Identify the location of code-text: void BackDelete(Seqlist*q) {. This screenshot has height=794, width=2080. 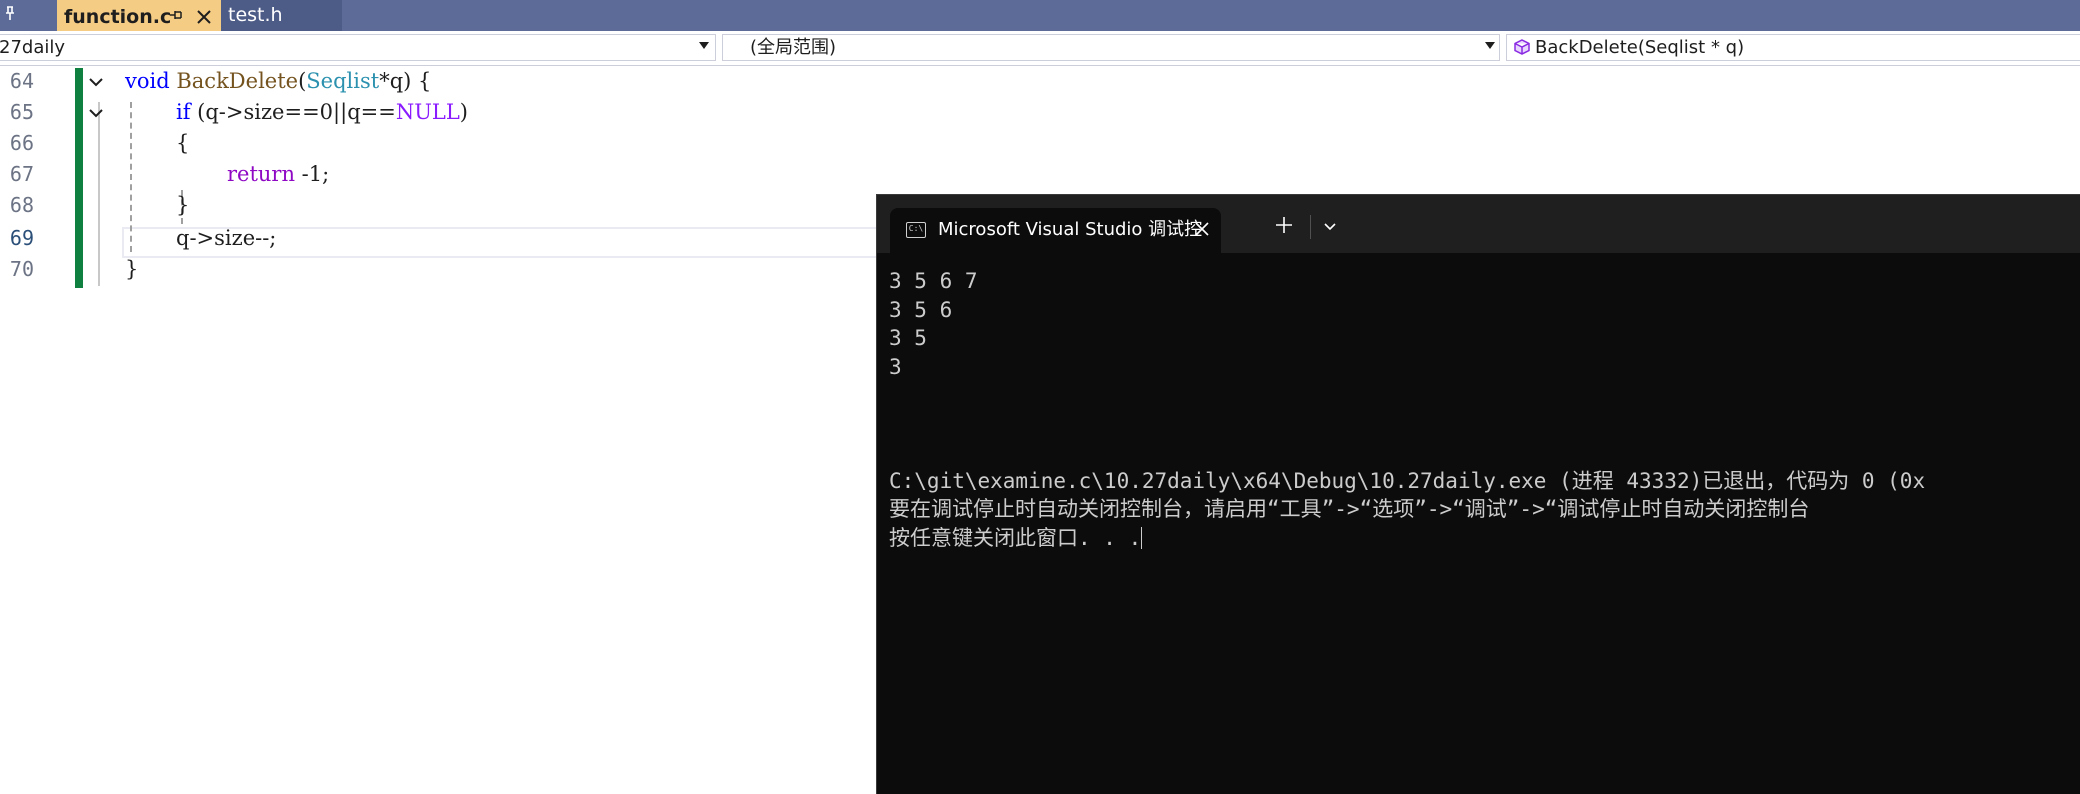
(278, 81).